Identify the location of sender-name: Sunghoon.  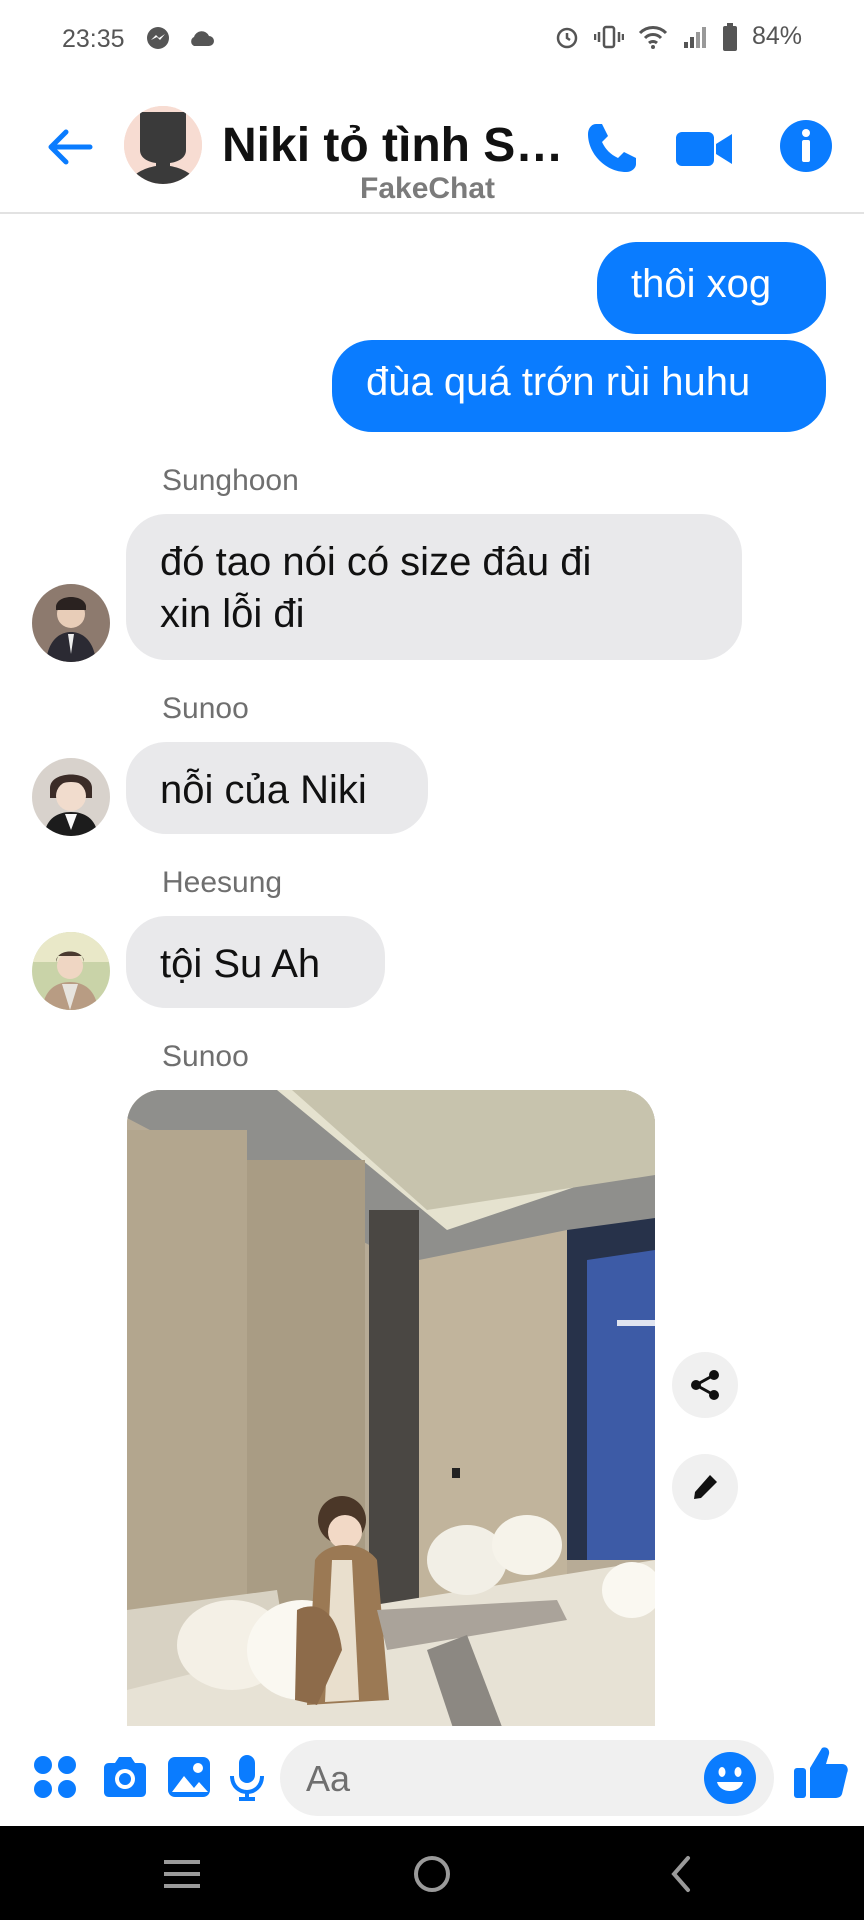
(230, 480).